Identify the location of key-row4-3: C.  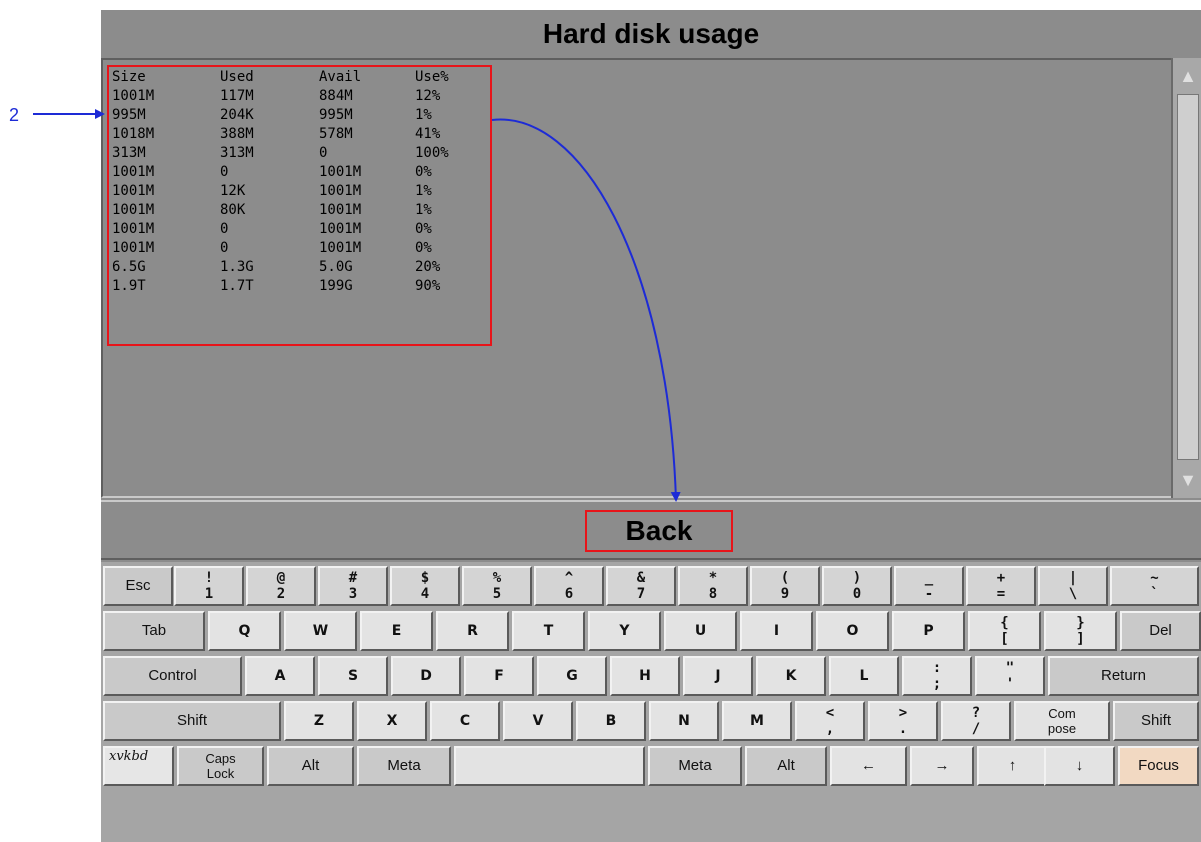
(465, 721).